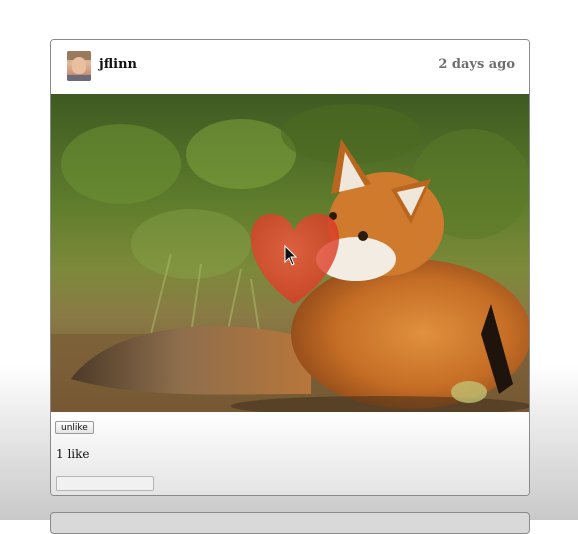 This screenshot has height=534, width=578. Describe the element at coordinates (290, 523) in the screenshot. I see `next-post-card` at that location.